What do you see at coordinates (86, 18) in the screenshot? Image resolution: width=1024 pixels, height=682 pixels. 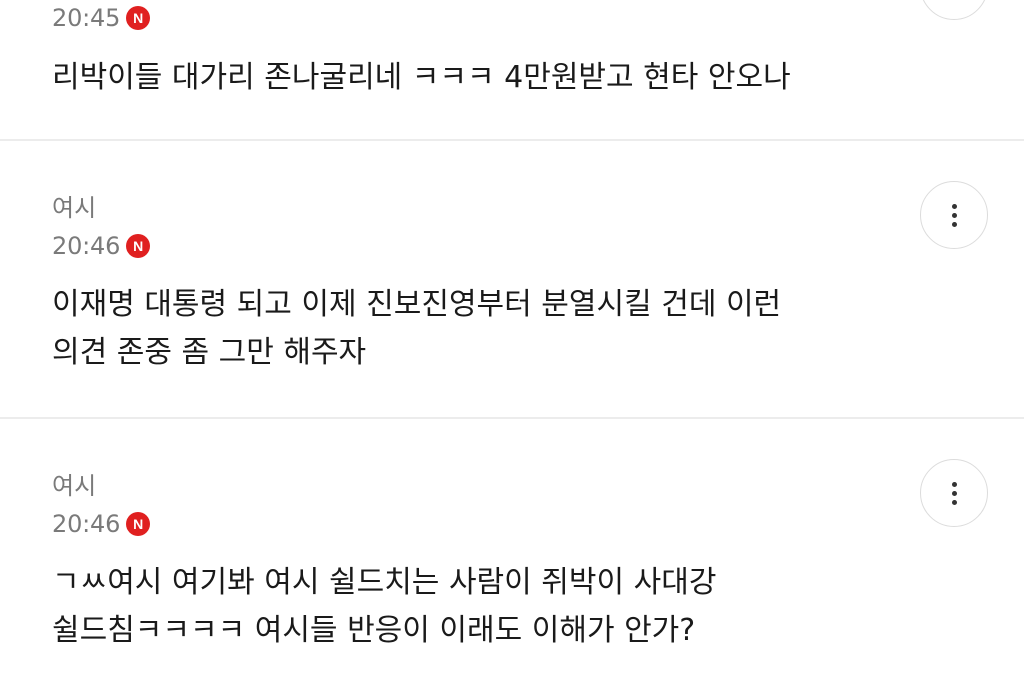 I see `comment-time: 20:45` at bounding box center [86, 18].